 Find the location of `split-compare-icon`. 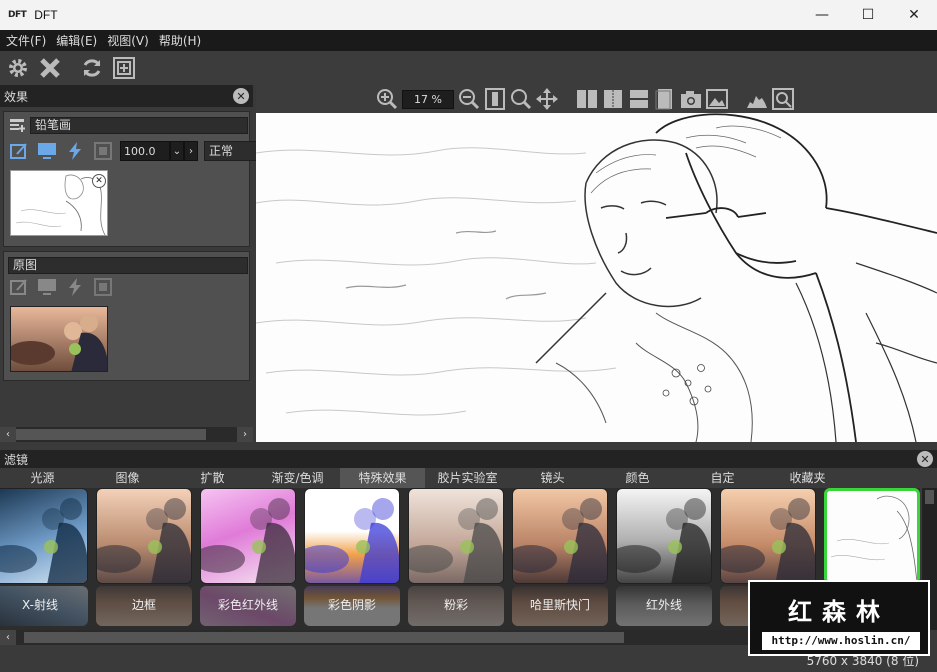

split-compare-icon is located at coordinates (613, 99).